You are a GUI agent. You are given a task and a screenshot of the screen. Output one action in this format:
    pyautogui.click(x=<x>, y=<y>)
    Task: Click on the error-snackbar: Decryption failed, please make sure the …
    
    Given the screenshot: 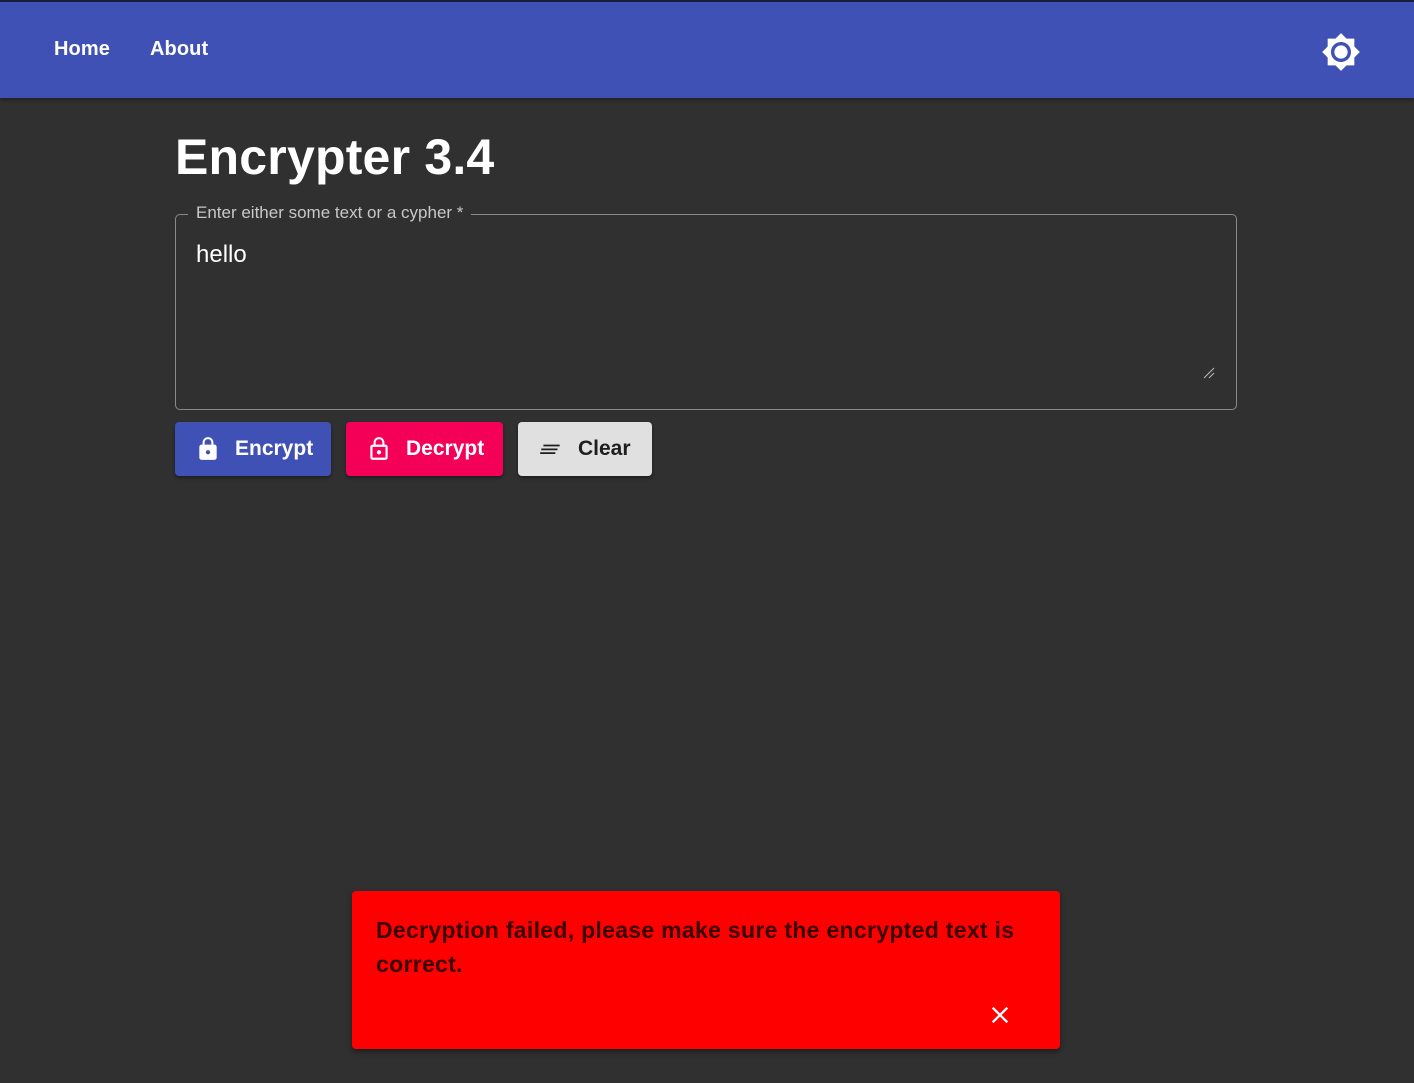 What is the action you would take?
    pyautogui.click(x=706, y=970)
    